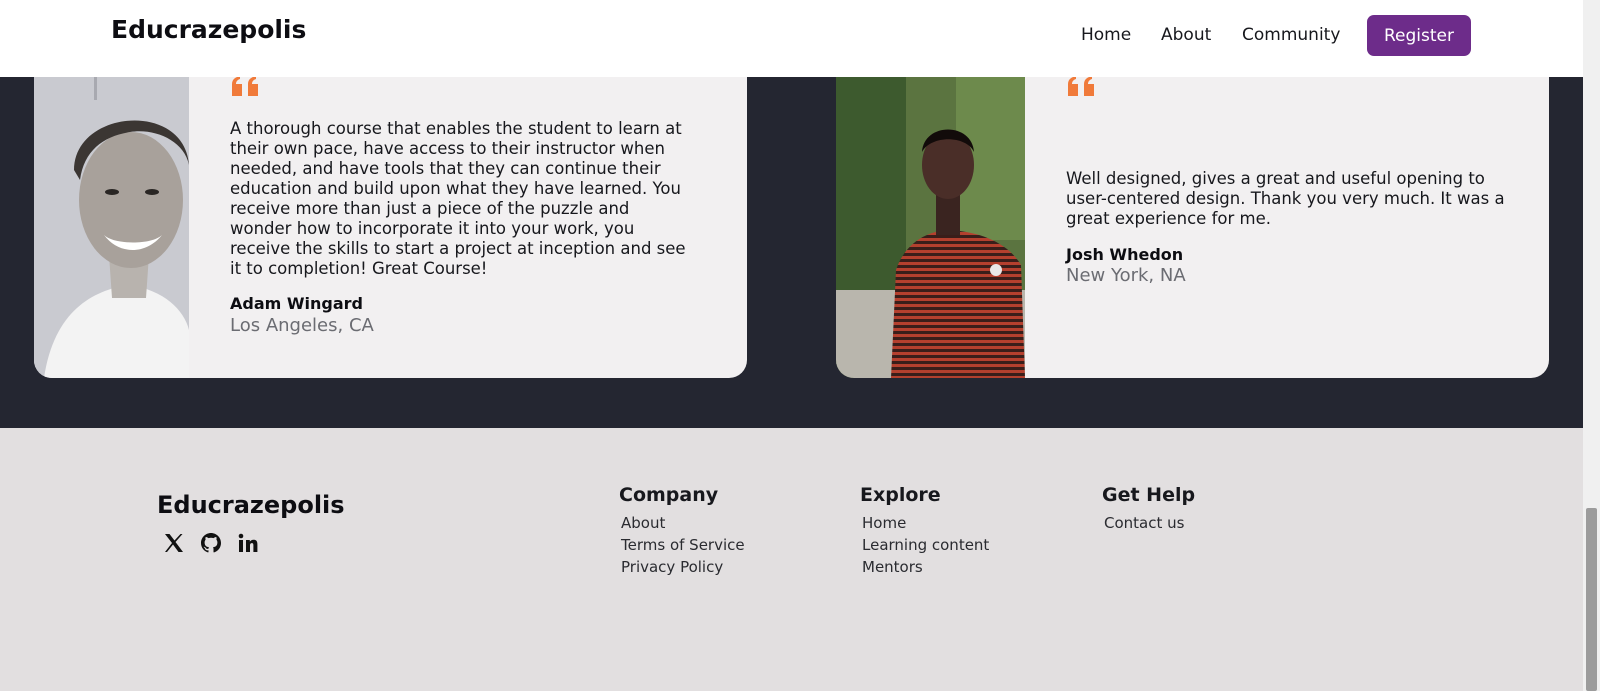 The image size is (1600, 691). Describe the element at coordinates (900, 495) in the screenshot. I see `footer-column-title-explore: Explore` at that location.